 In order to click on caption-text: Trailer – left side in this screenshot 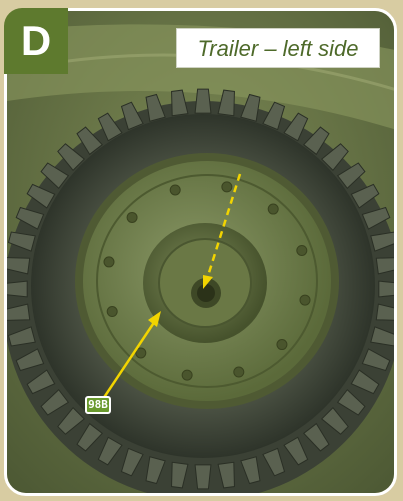, I will do `click(278, 48)`.